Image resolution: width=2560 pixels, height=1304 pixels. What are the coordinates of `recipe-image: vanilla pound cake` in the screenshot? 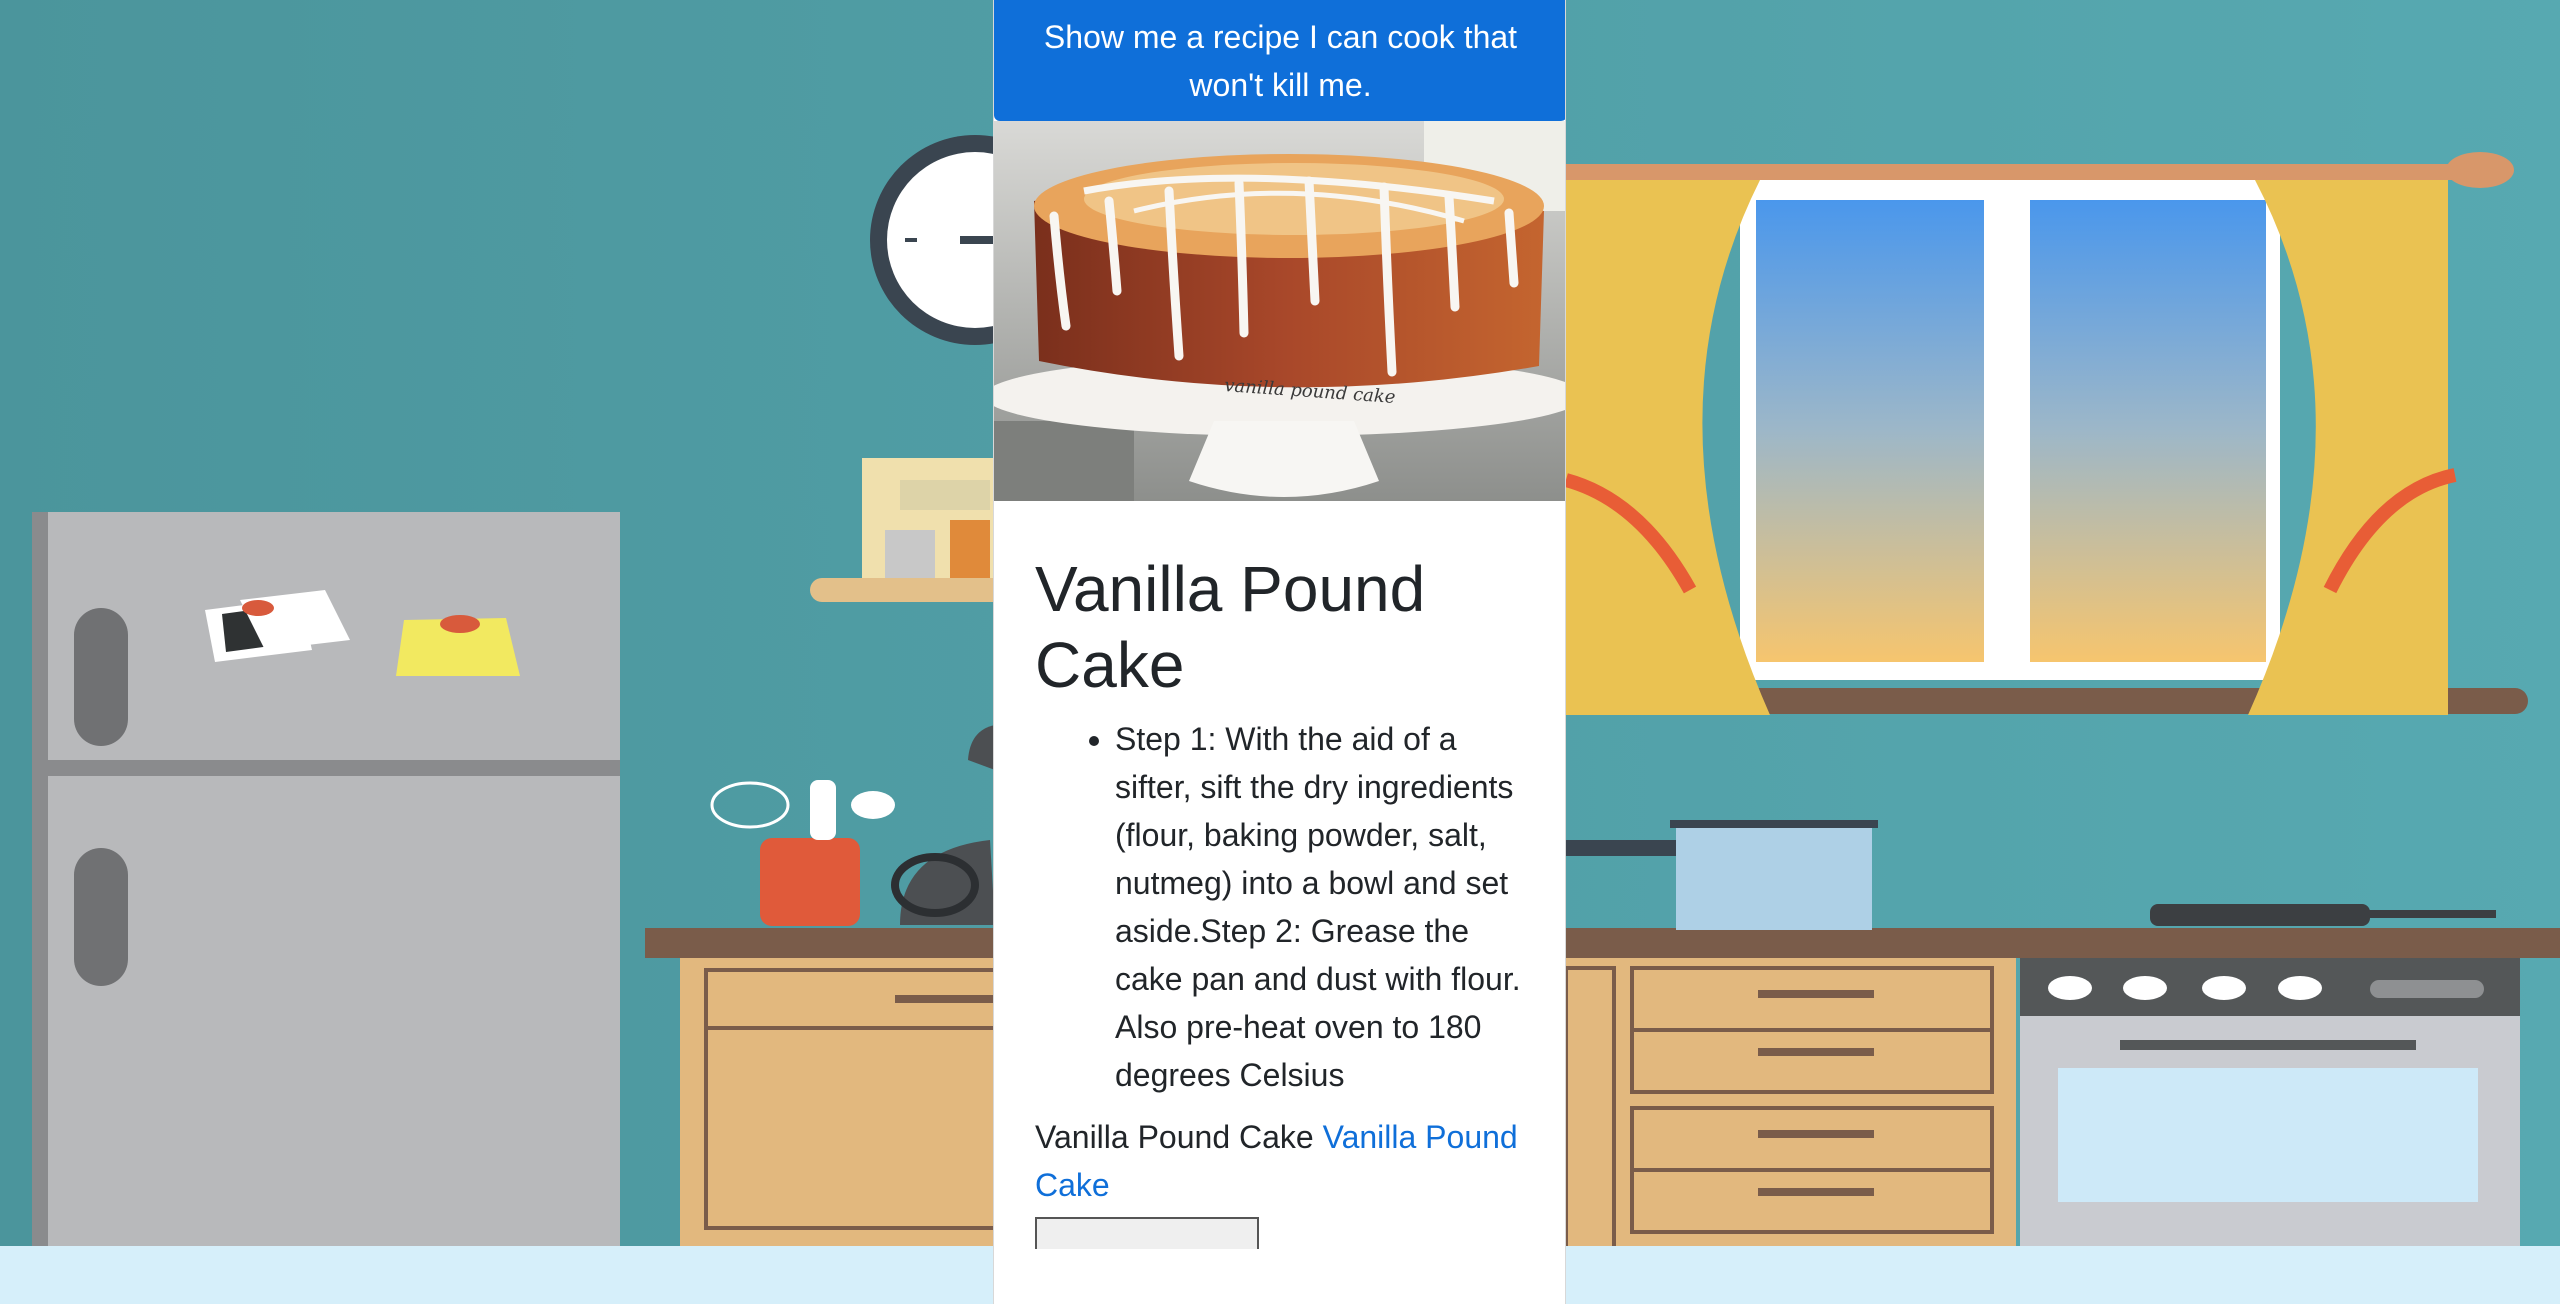 It's located at (1279, 311).